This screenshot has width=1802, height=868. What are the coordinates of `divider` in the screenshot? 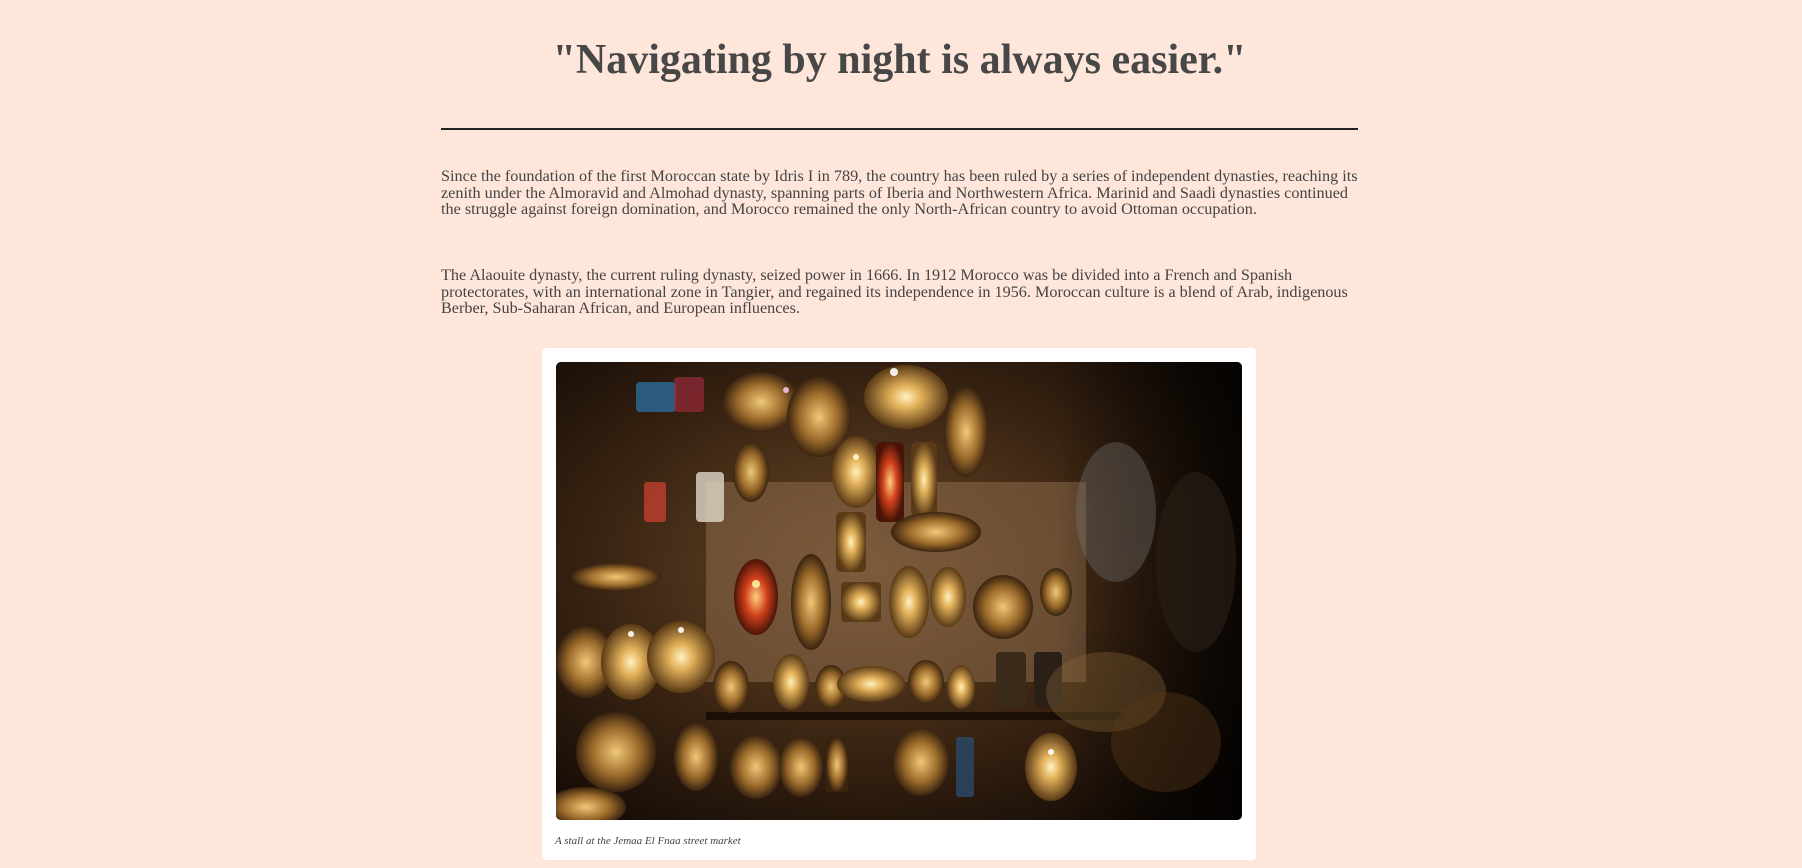 It's located at (899, 129).